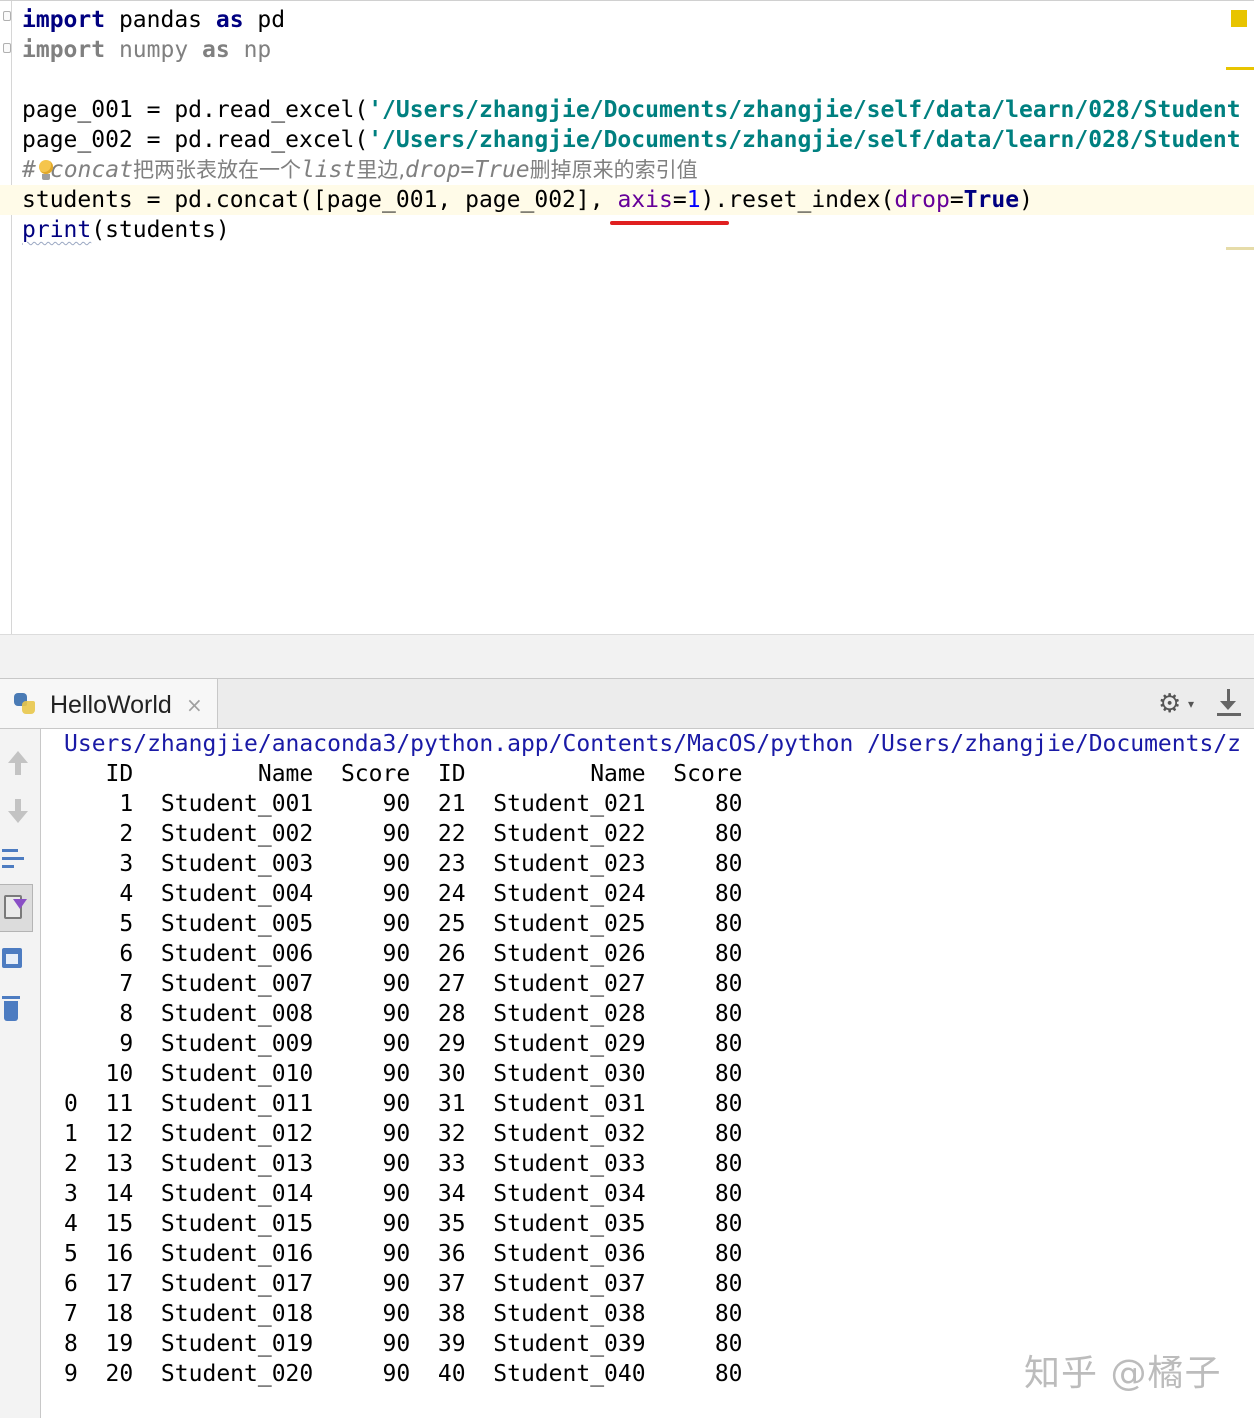 The image size is (1254, 1418). I want to click on run-tab-helloworld: HelloWorld ×, so click(109, 703).